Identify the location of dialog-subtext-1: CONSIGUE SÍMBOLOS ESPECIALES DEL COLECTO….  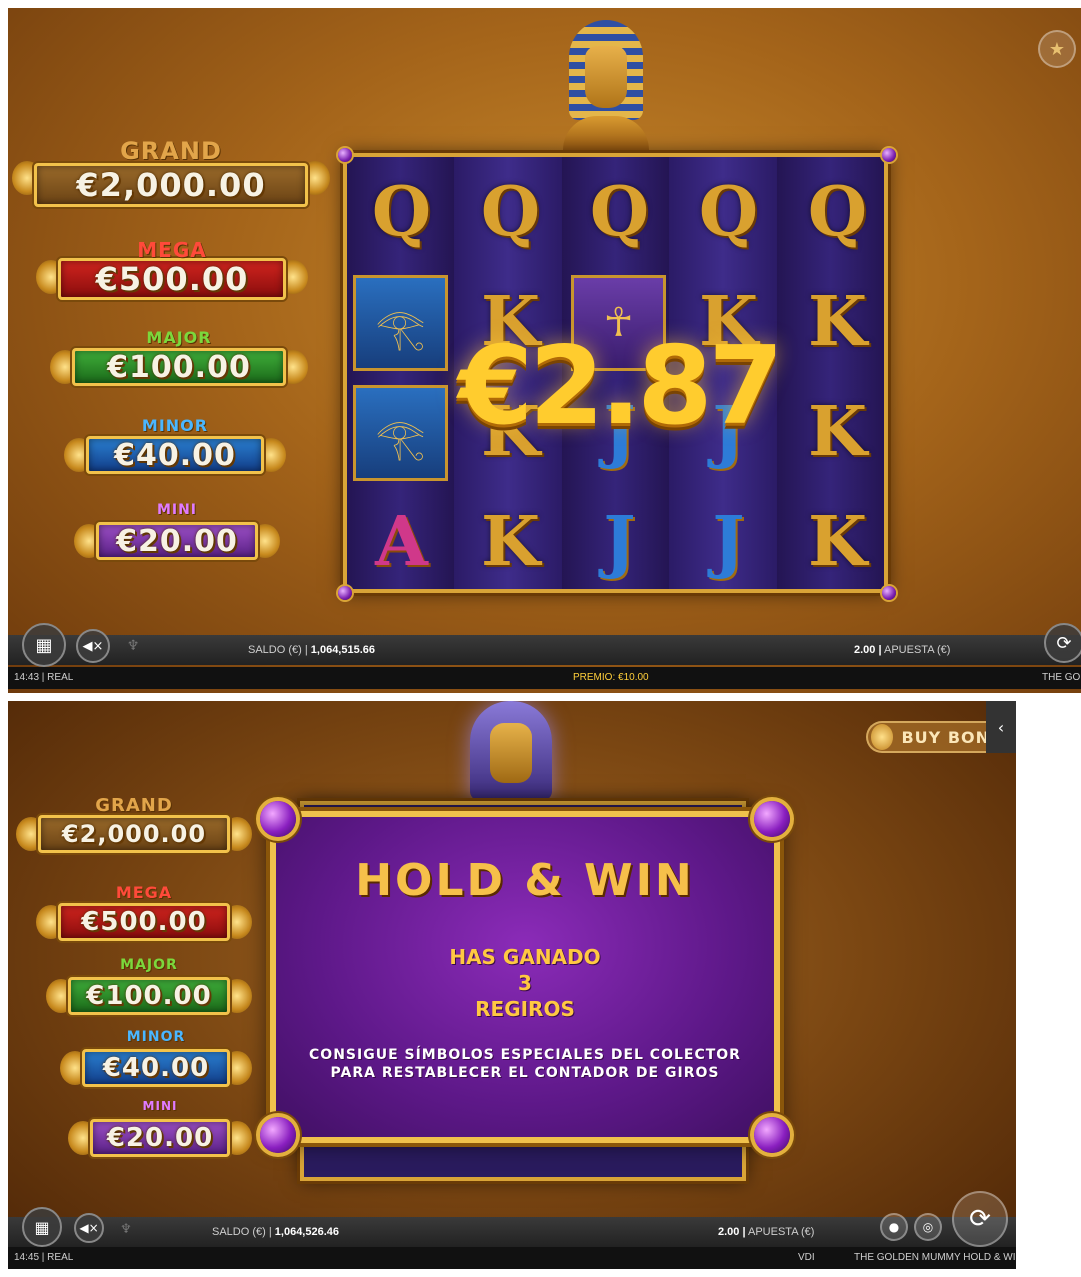
(525, 1055).